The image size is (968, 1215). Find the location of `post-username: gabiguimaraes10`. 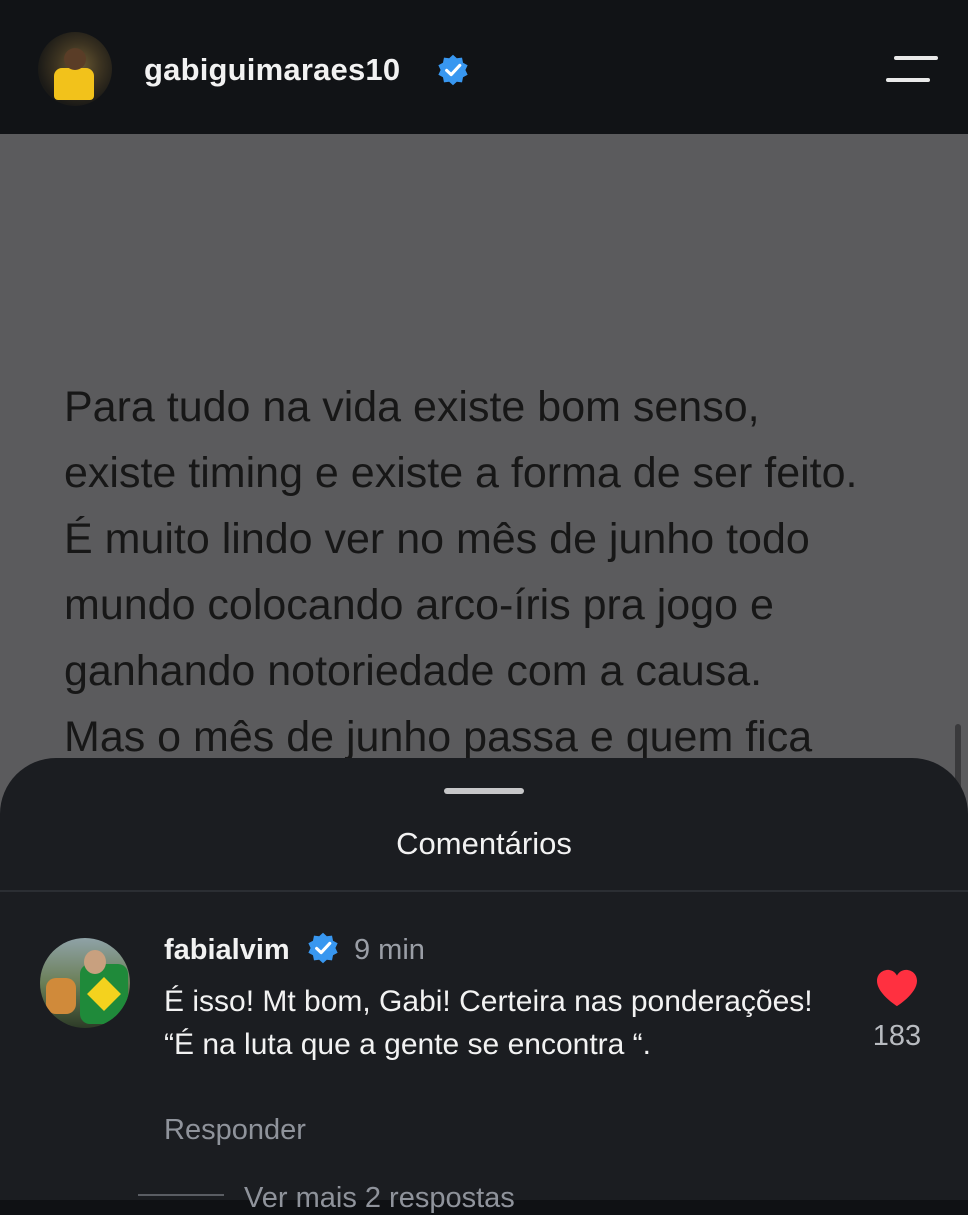

post-username: gabiguimaraes10 is located at coordinates (272, 70).